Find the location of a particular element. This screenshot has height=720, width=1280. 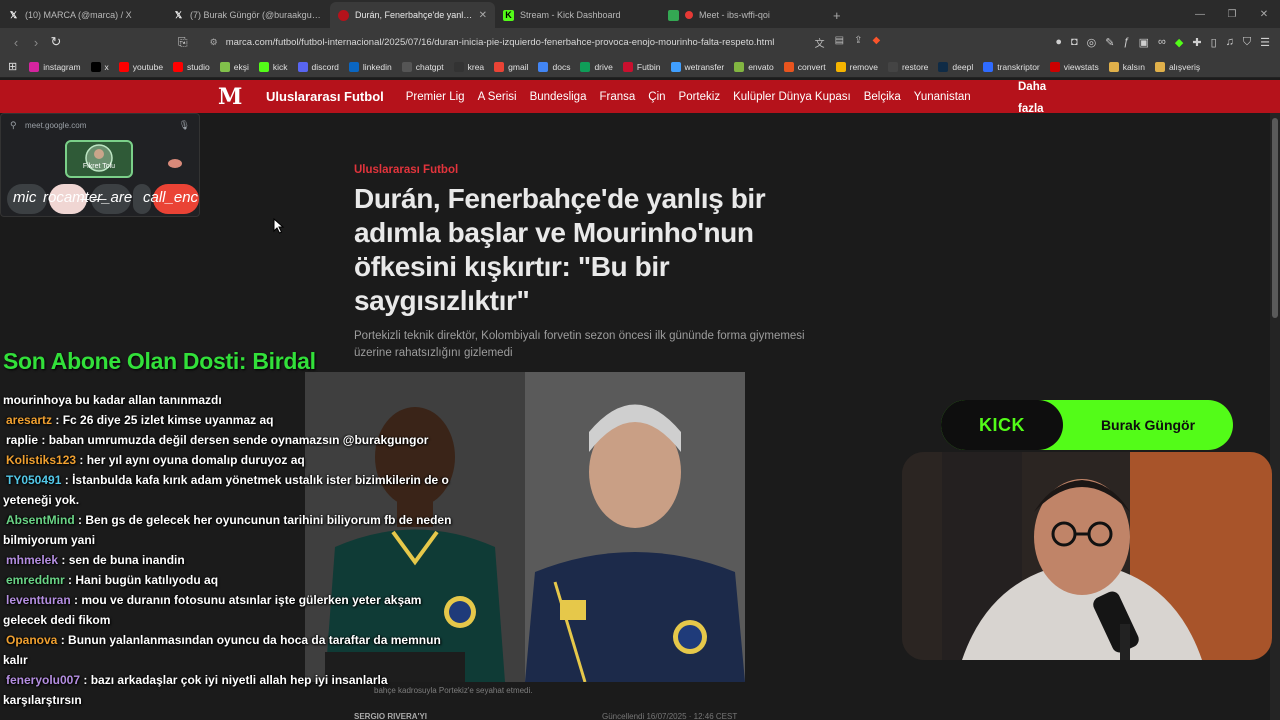

extension-icon: ◆ is located at coordinates (1179, 42).